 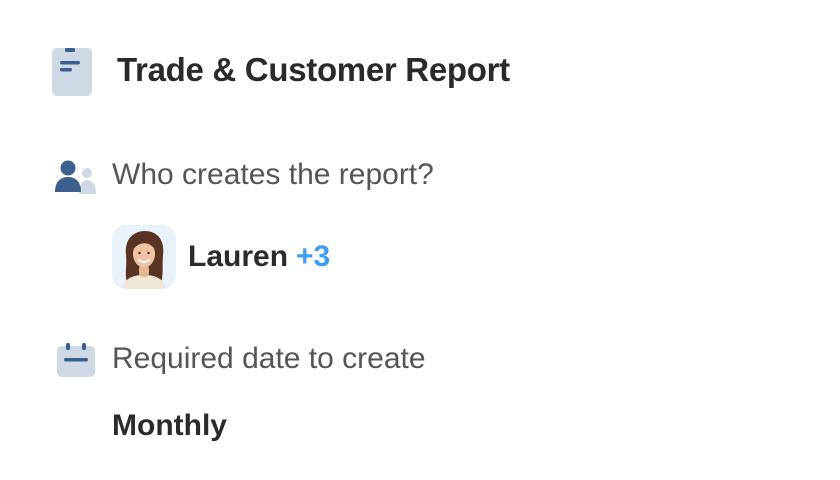 What do you see at coordinates (169, 426) in the screenshot?
I see `schedule-value: Monthly` at bounding box center [169, 426].